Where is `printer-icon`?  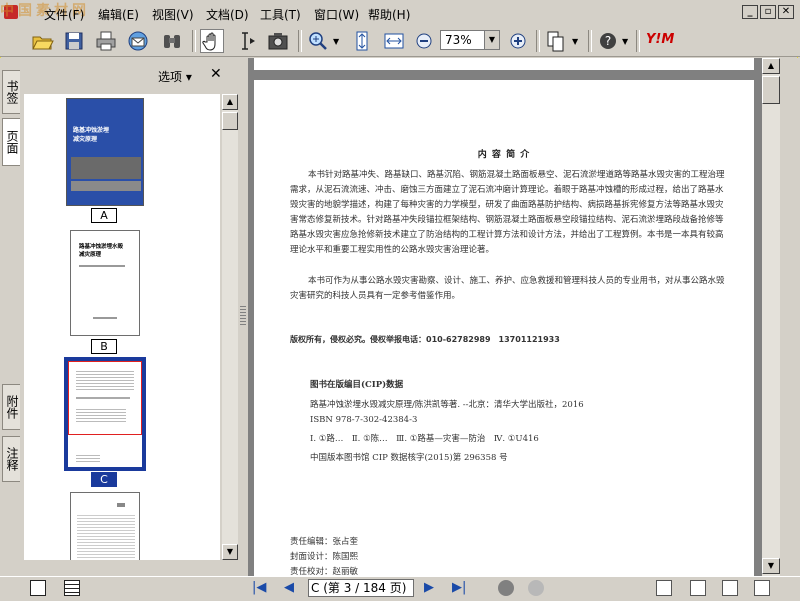
printer-icon is located at coordinates (106, 41).